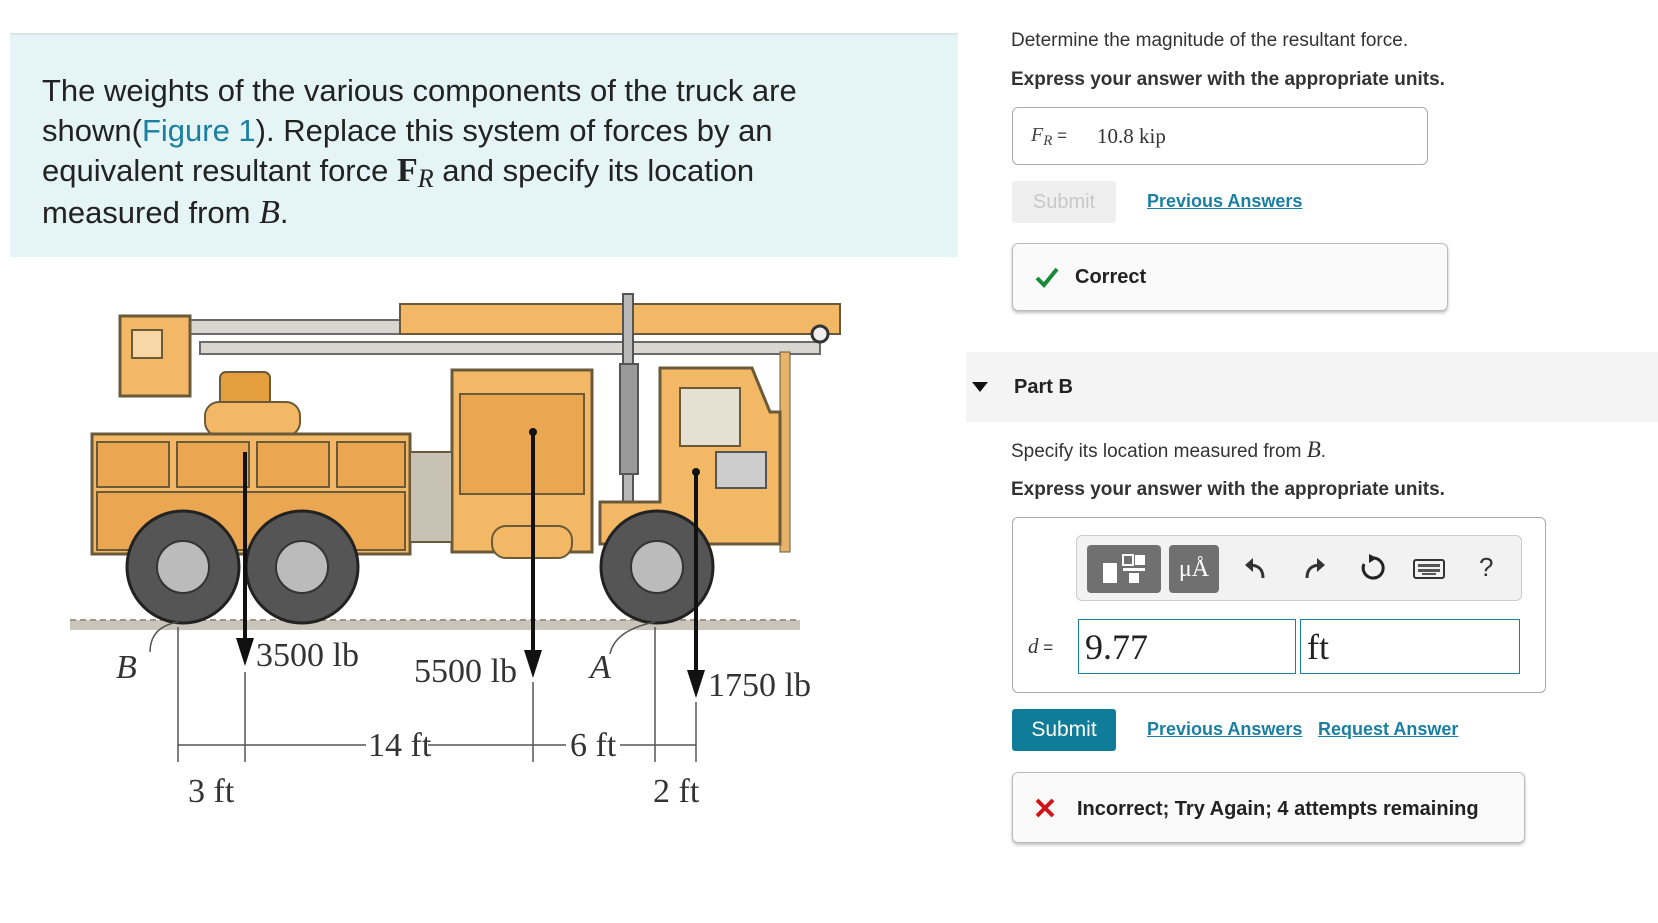 This screenshot has width=1658, height=923. I want to click on d-units-input: ft, so click(1410, 646).